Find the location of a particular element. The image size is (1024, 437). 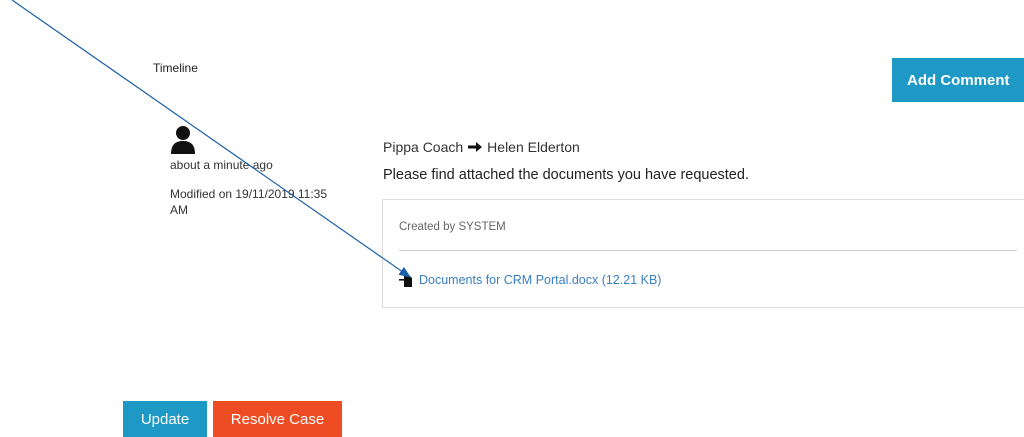

entry-relative-time: about a minute ago is located at coordinates (221, 165).